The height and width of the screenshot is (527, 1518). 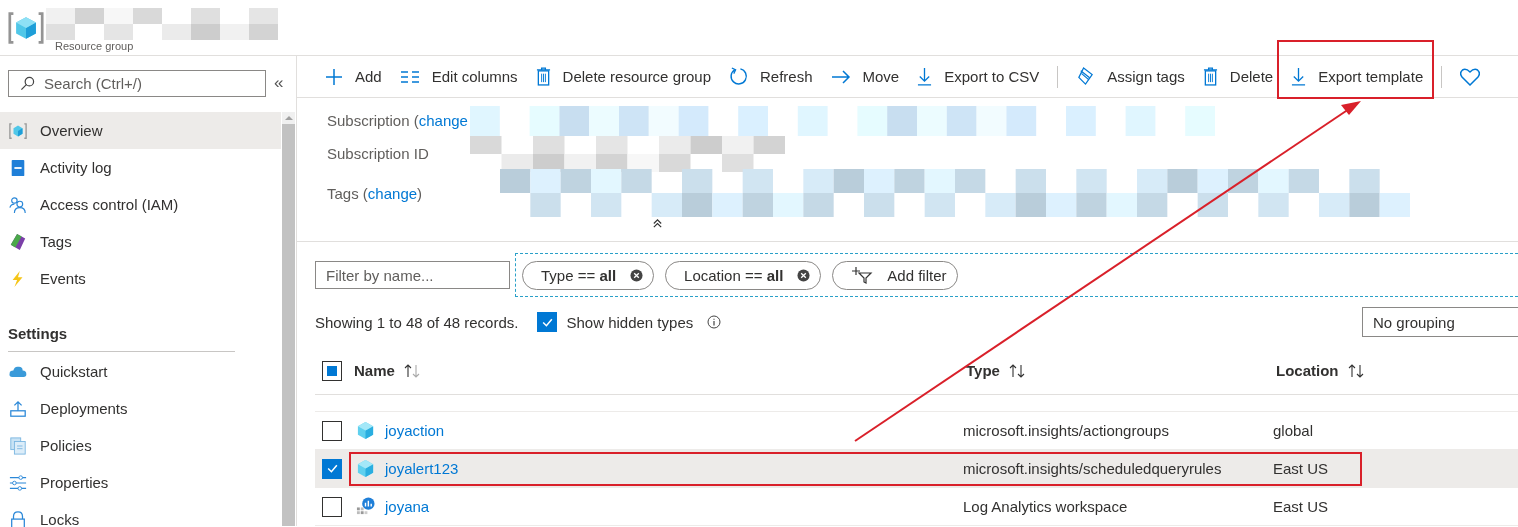 I want to click on heart-icon, so click(x=1470, y=76).